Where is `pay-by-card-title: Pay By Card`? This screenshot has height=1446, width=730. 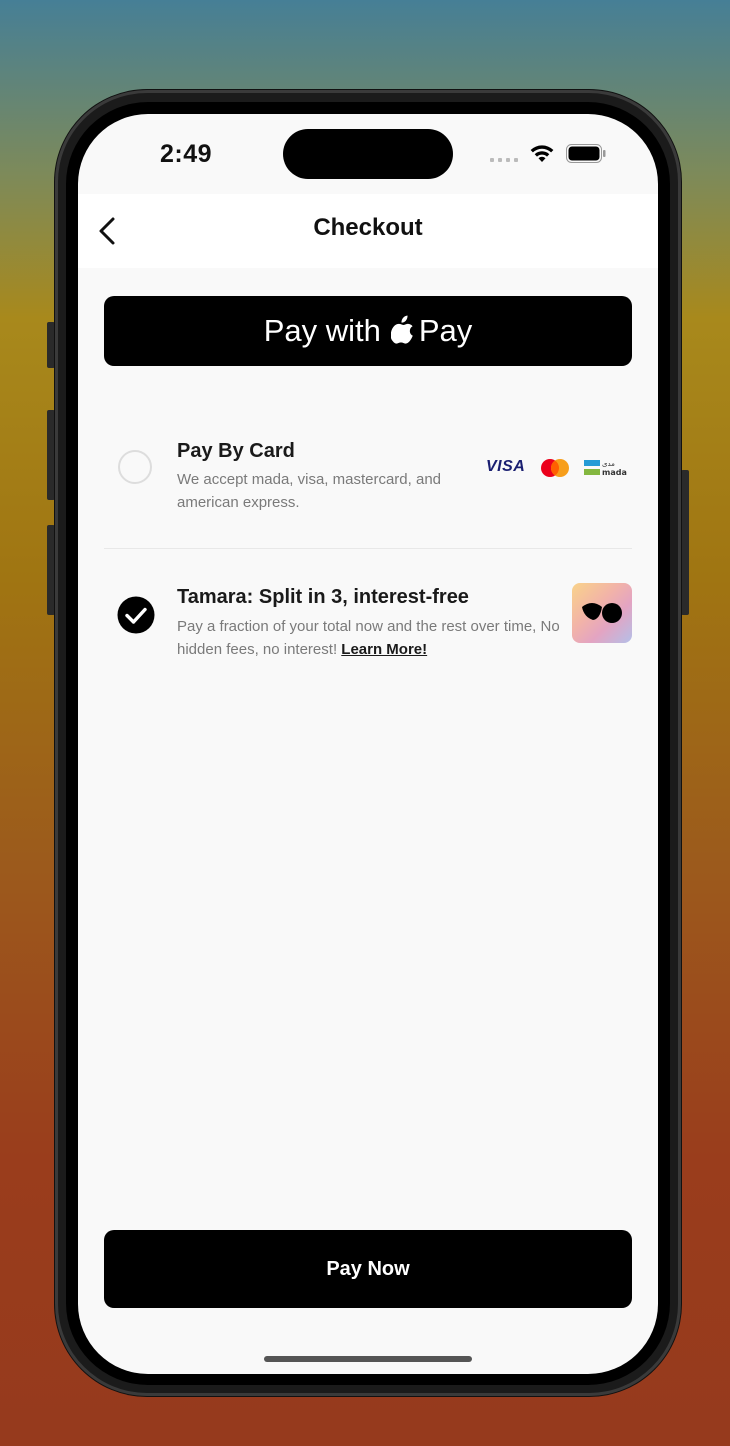
pay-by-card-title: Pay By Card is located at coordinates (236, 451).